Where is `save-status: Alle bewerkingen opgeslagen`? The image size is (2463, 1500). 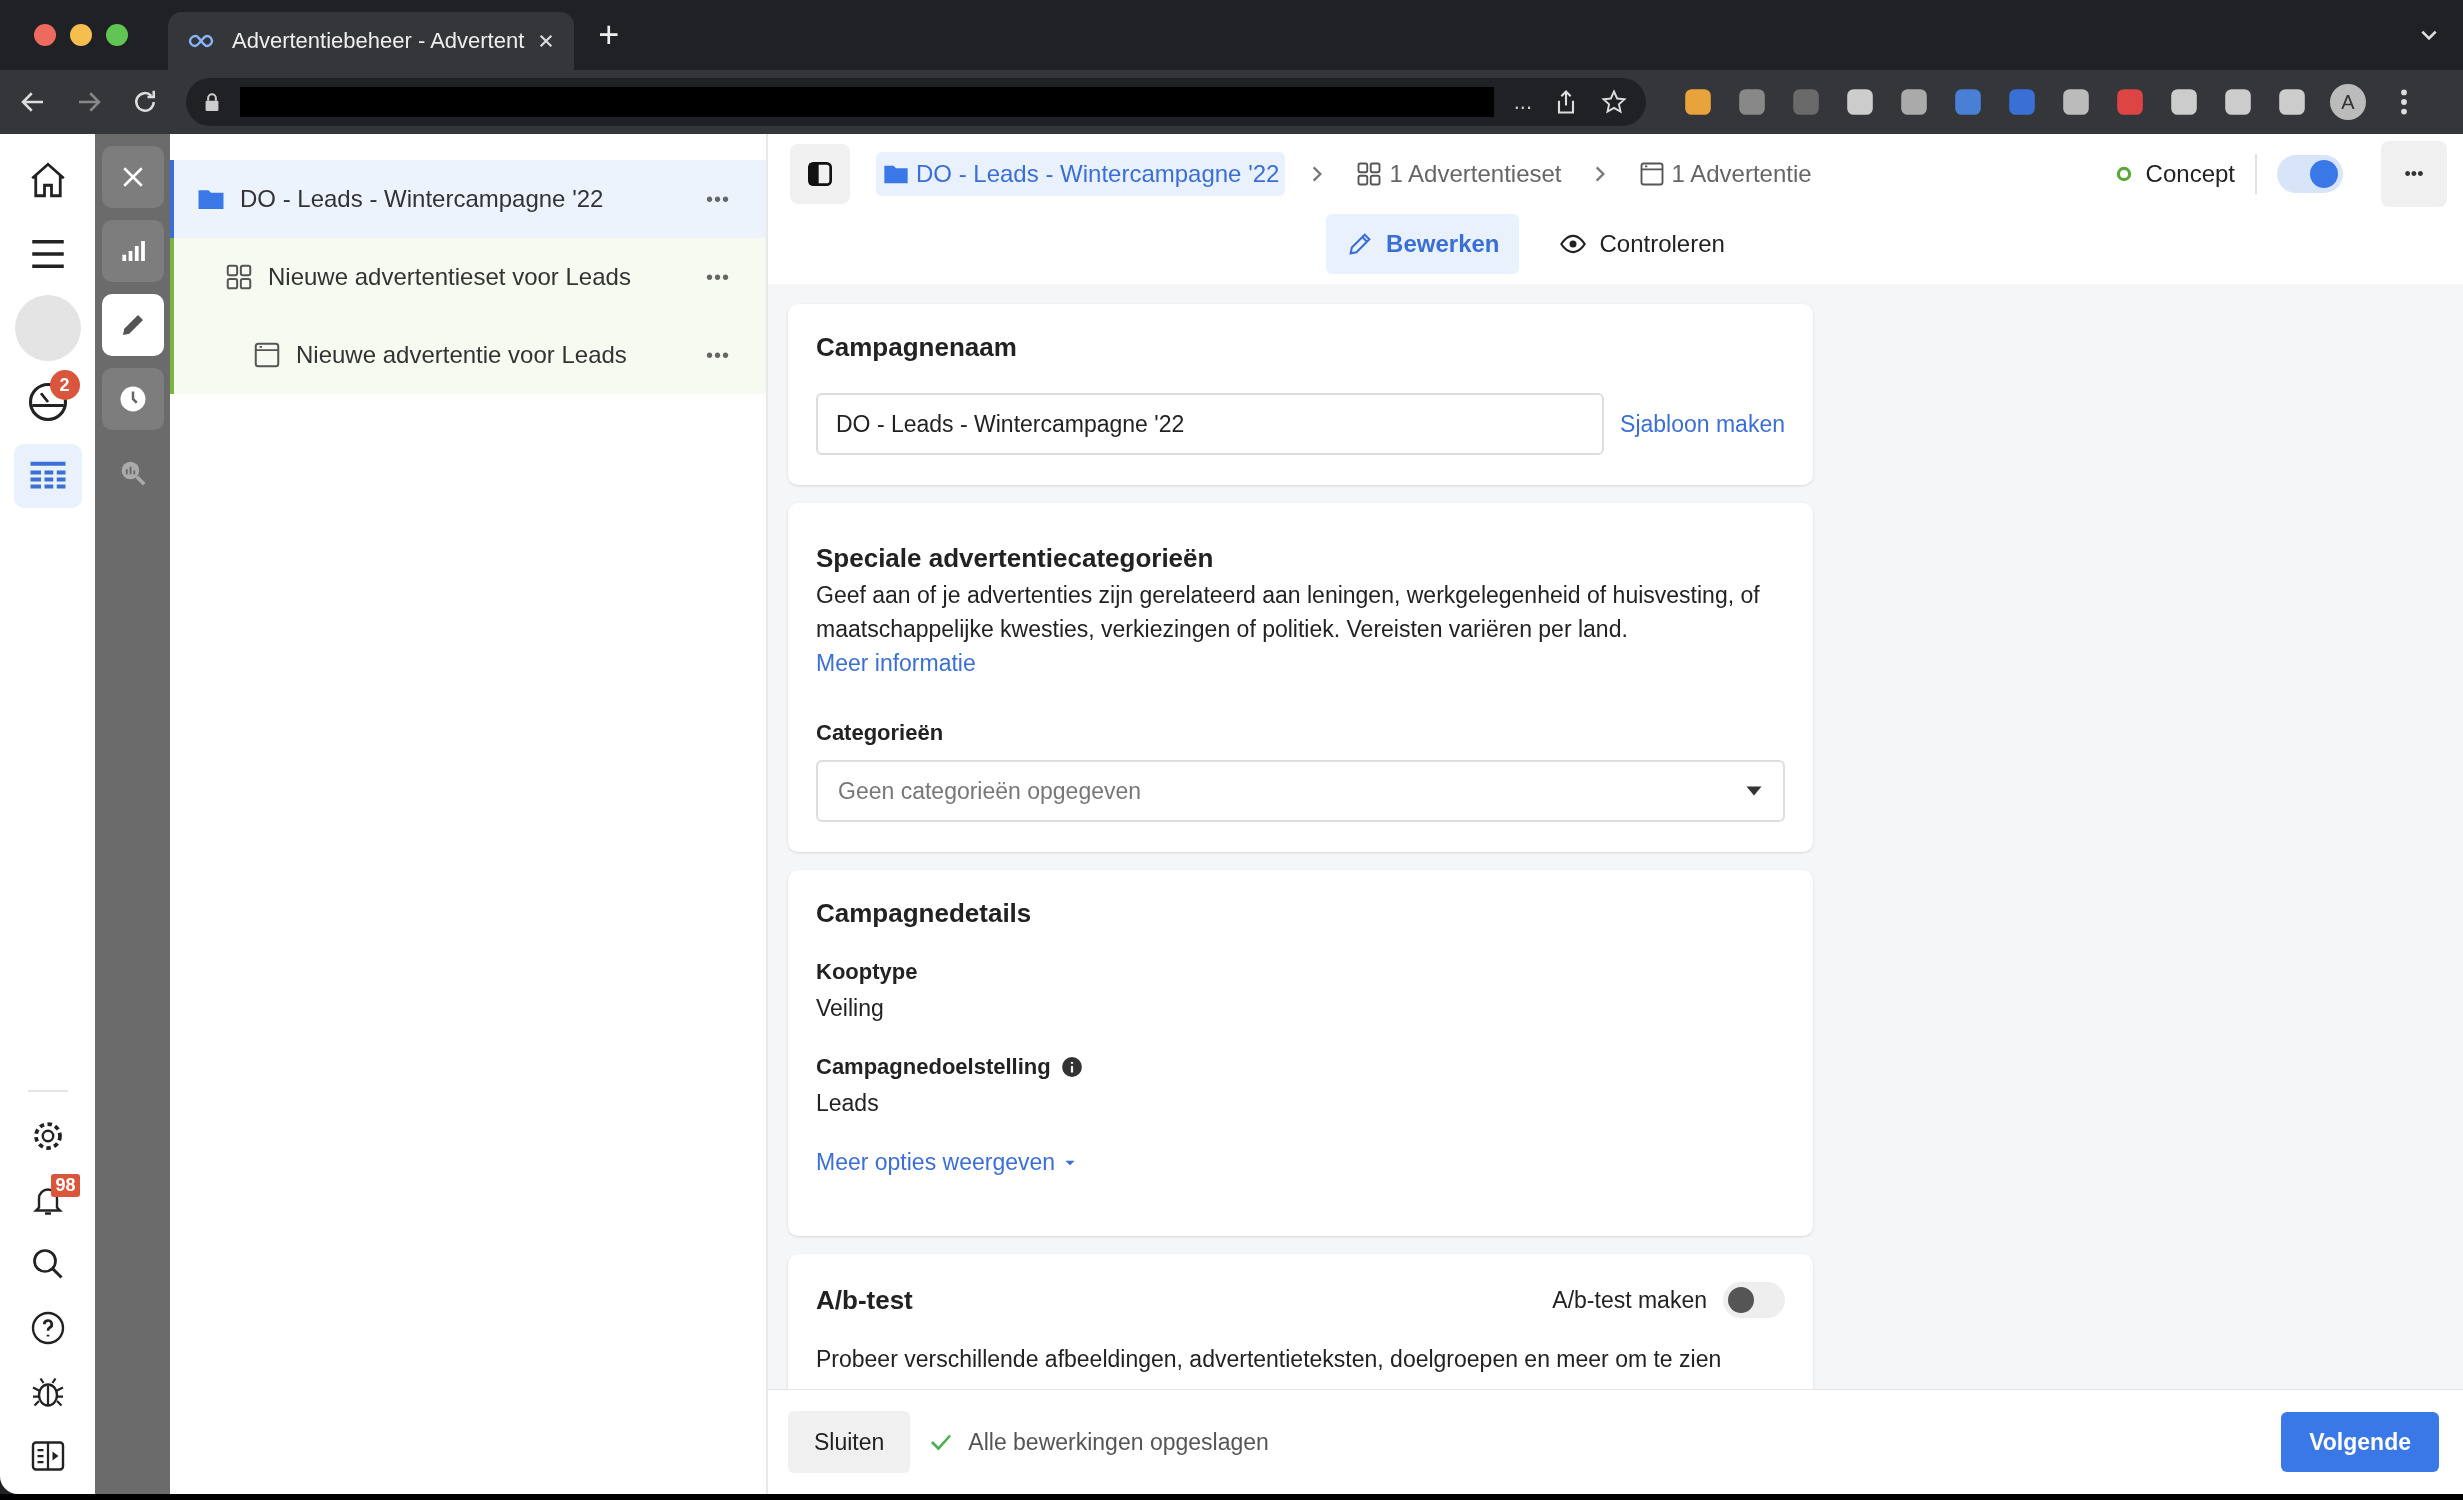 save-status: Alle bewerkingen opgeslagen is located at coordinates (1118, 1442).